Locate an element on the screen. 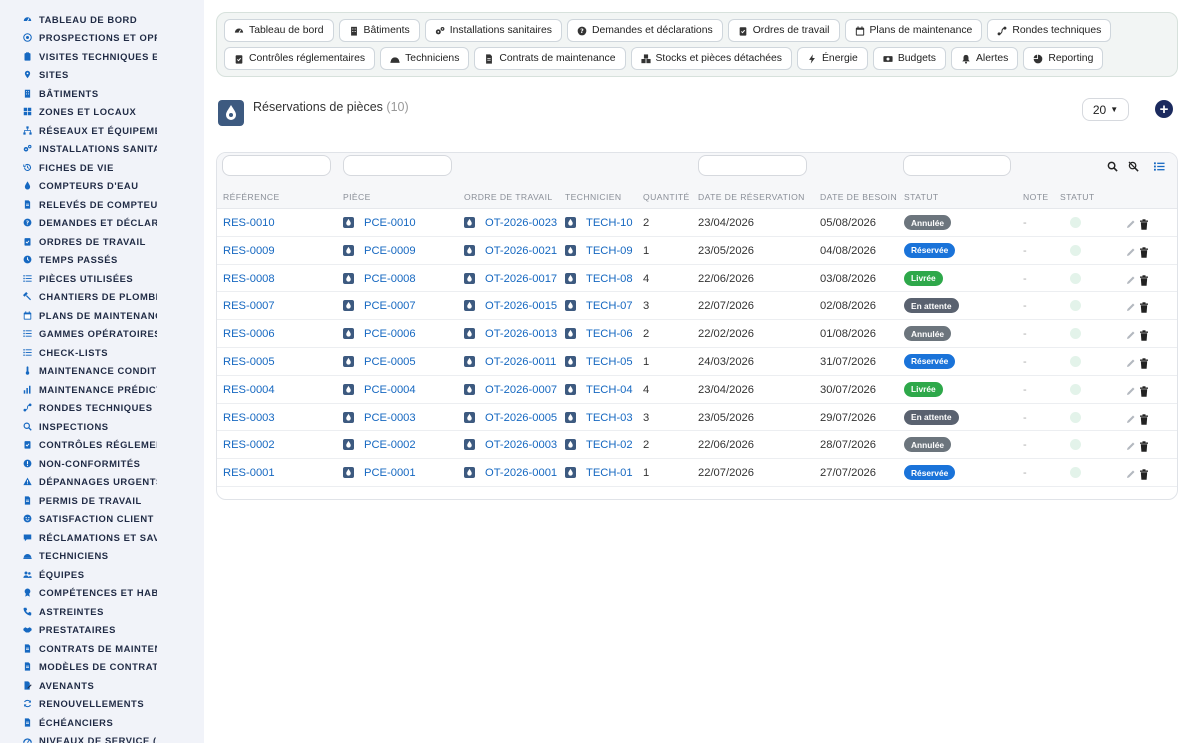 The image size is (1200, 743). ordre-link: OT-2026-0021 is located at coordinates (521, 251).